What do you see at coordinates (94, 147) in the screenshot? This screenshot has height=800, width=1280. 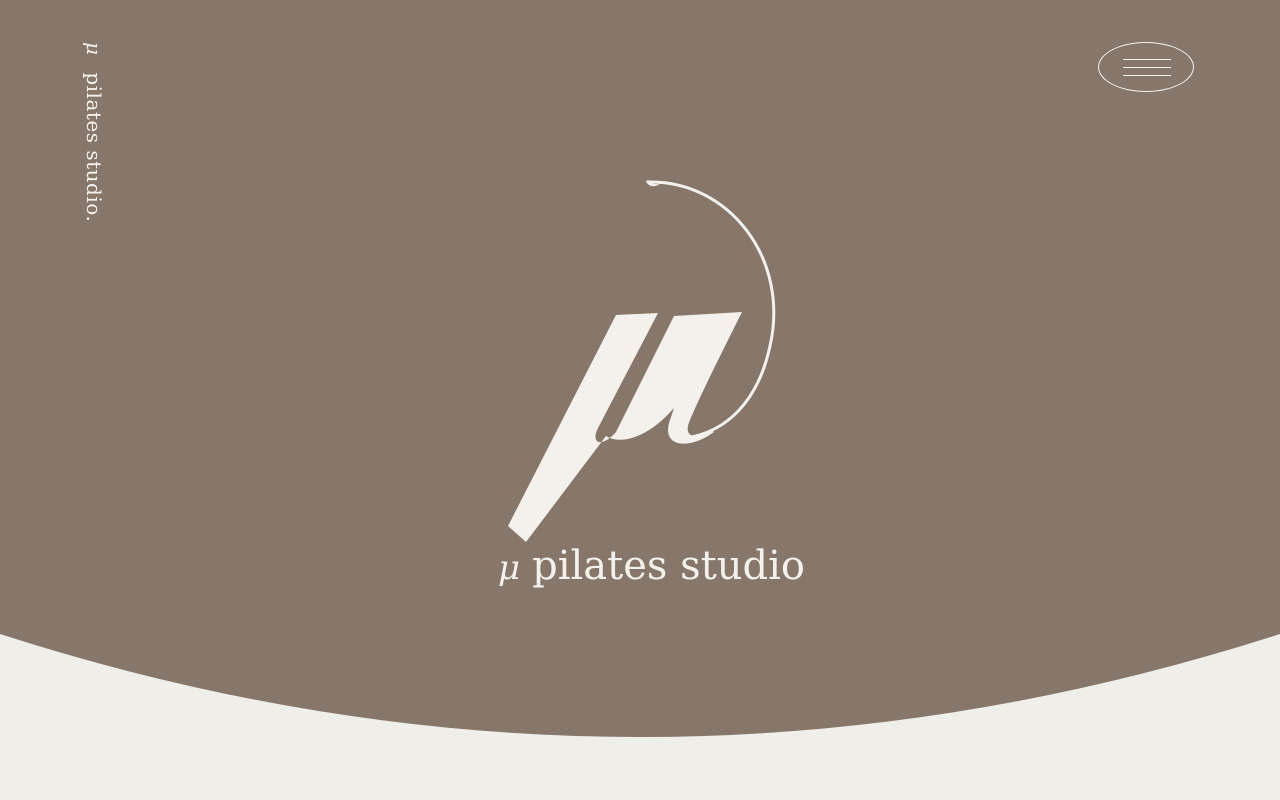 I see `side-brand-text: pilates studio.` at bounding box center [94, 147].